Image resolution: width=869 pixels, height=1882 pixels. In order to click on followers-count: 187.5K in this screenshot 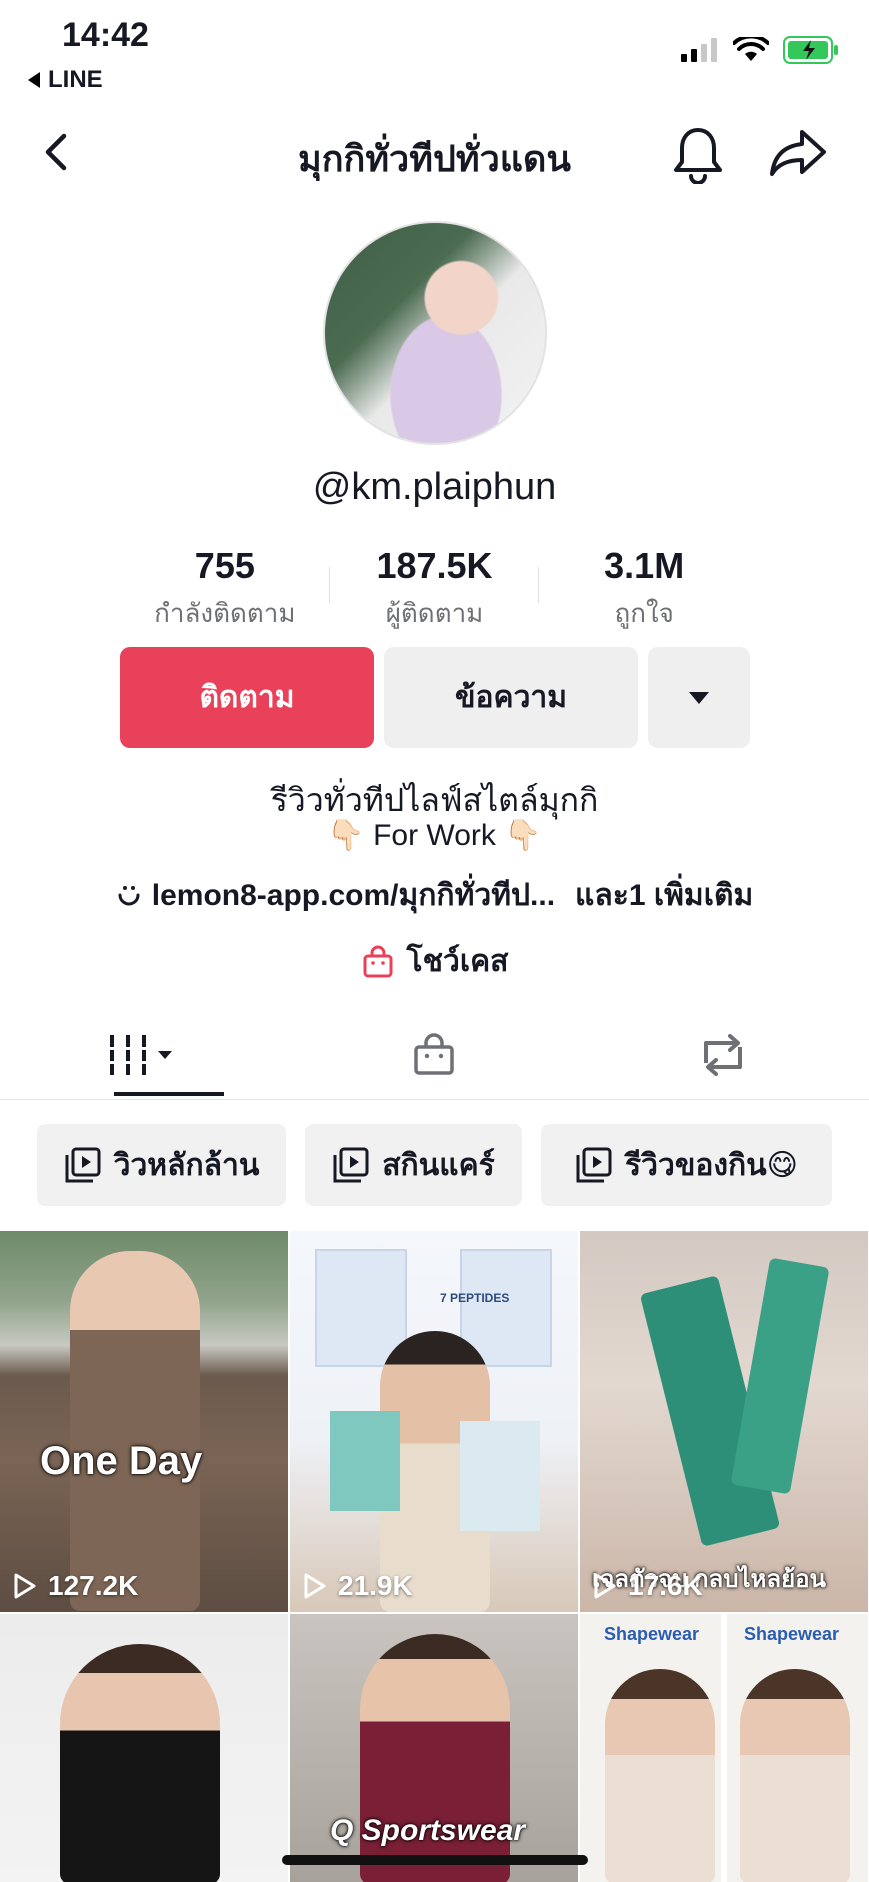, I will do `click(434, 565)`.